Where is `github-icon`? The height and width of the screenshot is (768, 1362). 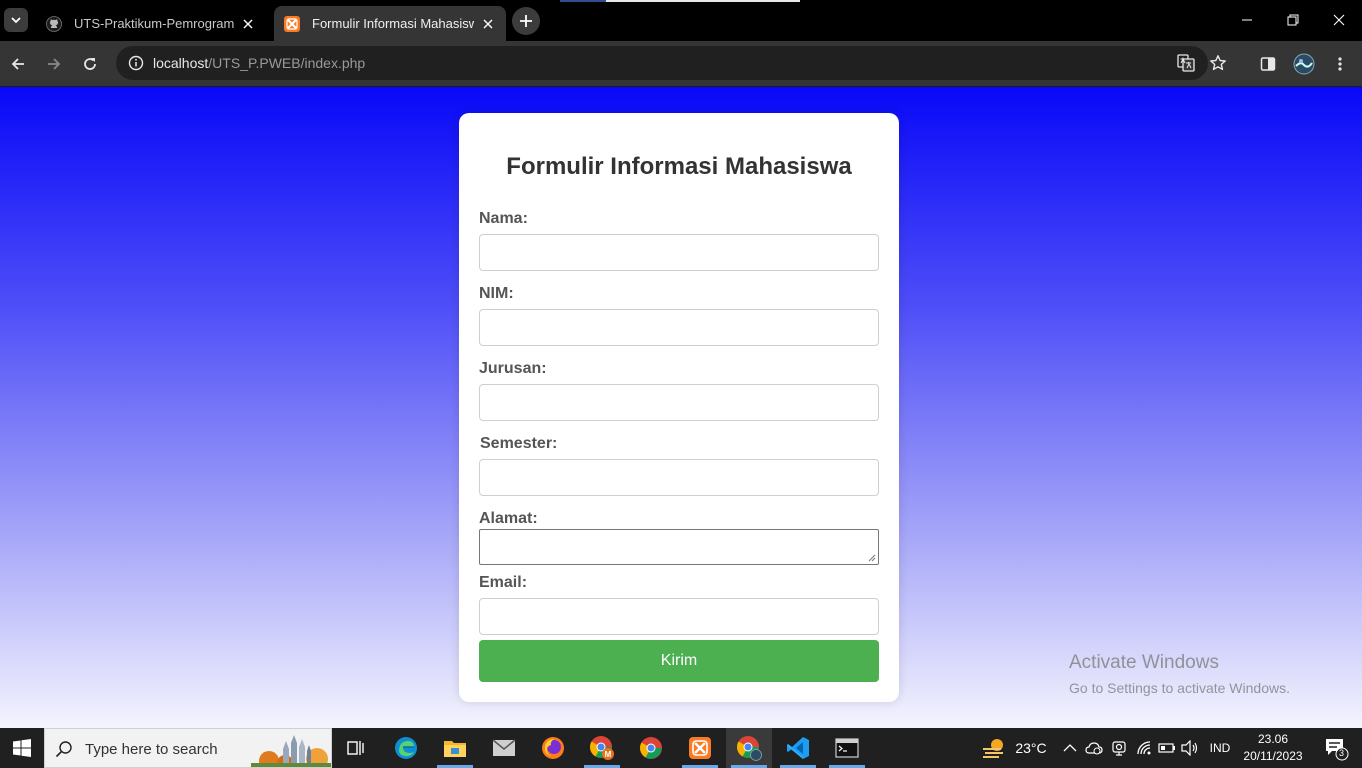
github-icon is located at coordinates (54, 23).